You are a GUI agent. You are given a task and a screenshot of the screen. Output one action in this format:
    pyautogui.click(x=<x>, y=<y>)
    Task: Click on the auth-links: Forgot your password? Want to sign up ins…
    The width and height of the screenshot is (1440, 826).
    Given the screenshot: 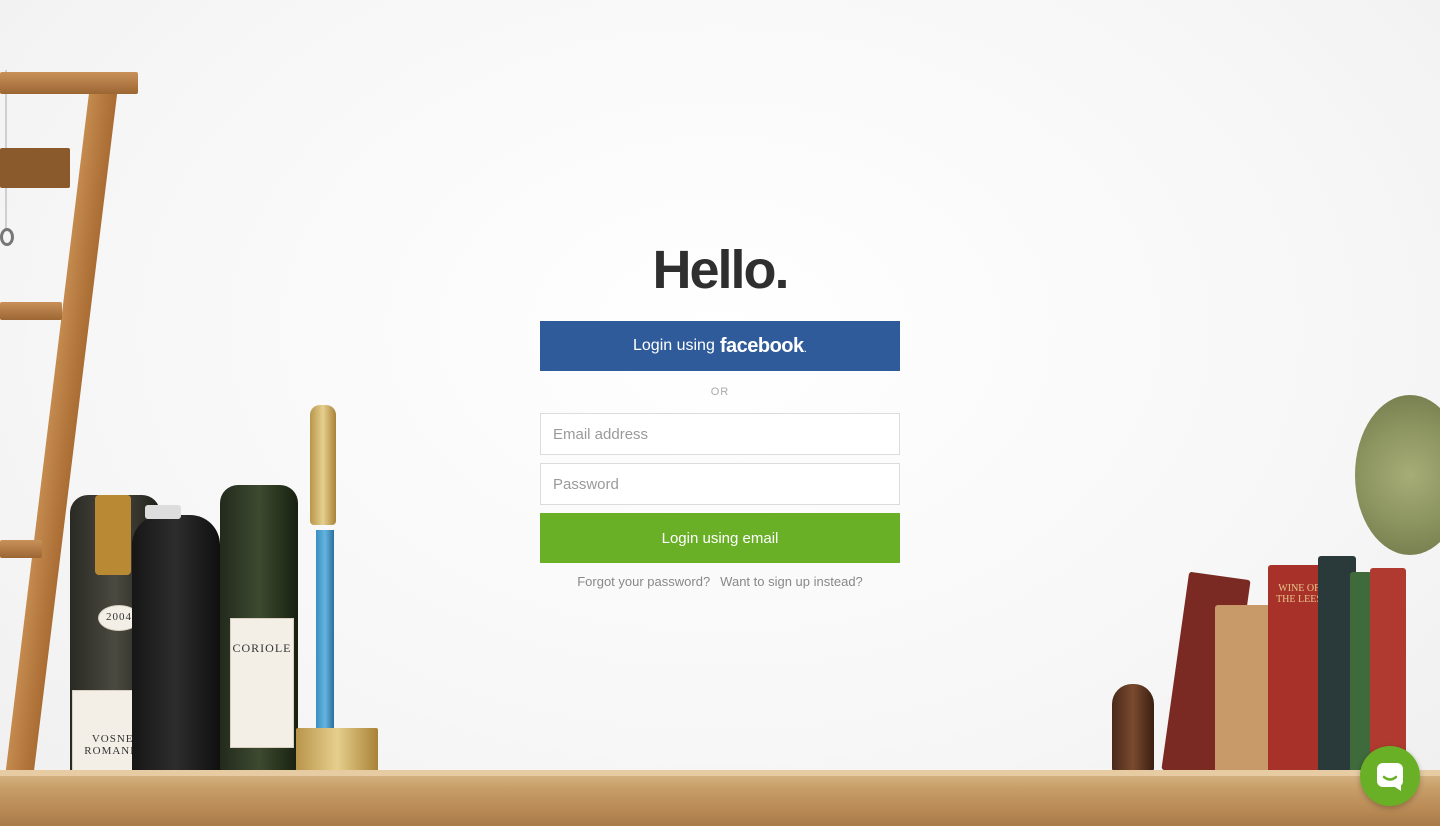 What is the action you would take?
    pyautogui.click(x=720, y=581)
    